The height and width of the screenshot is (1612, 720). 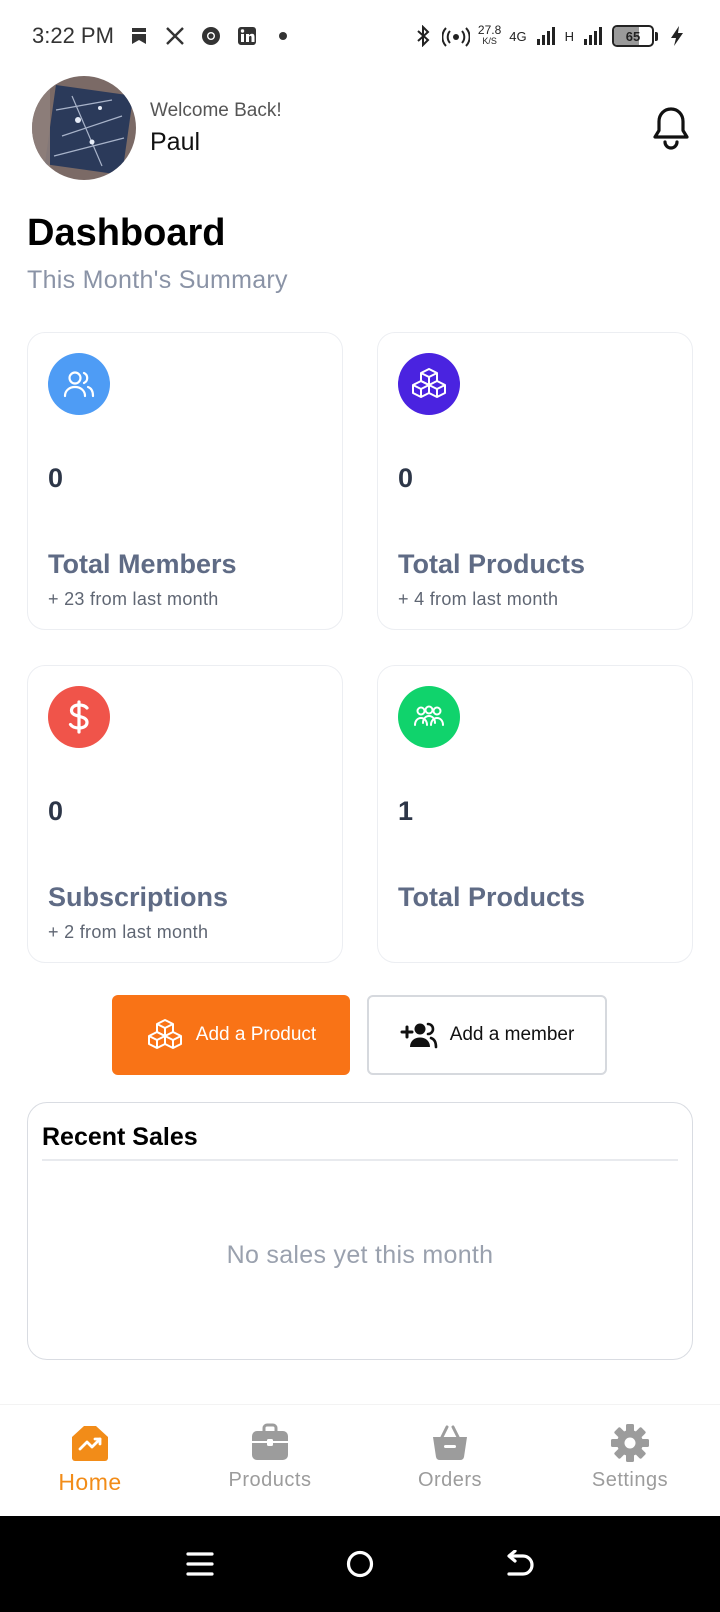 I want to click on system-nav-bar, so click(x=360, y=1564).